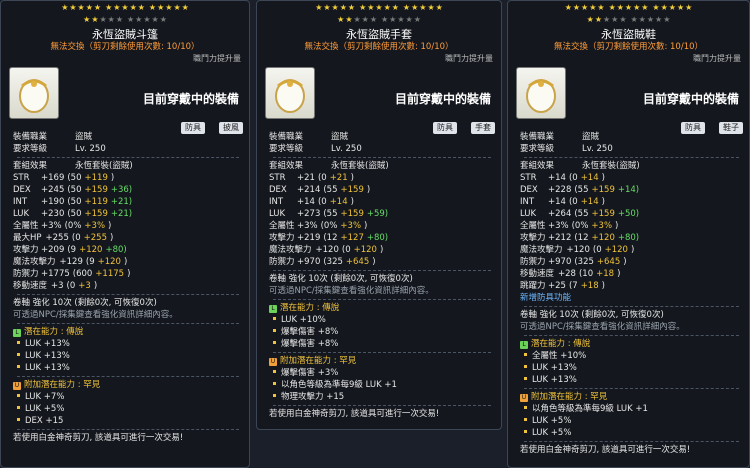  Describe the element at coordinates (313, 397) in the screenshot. I see `additional-value: 物理攻擊力 +15` at that location.